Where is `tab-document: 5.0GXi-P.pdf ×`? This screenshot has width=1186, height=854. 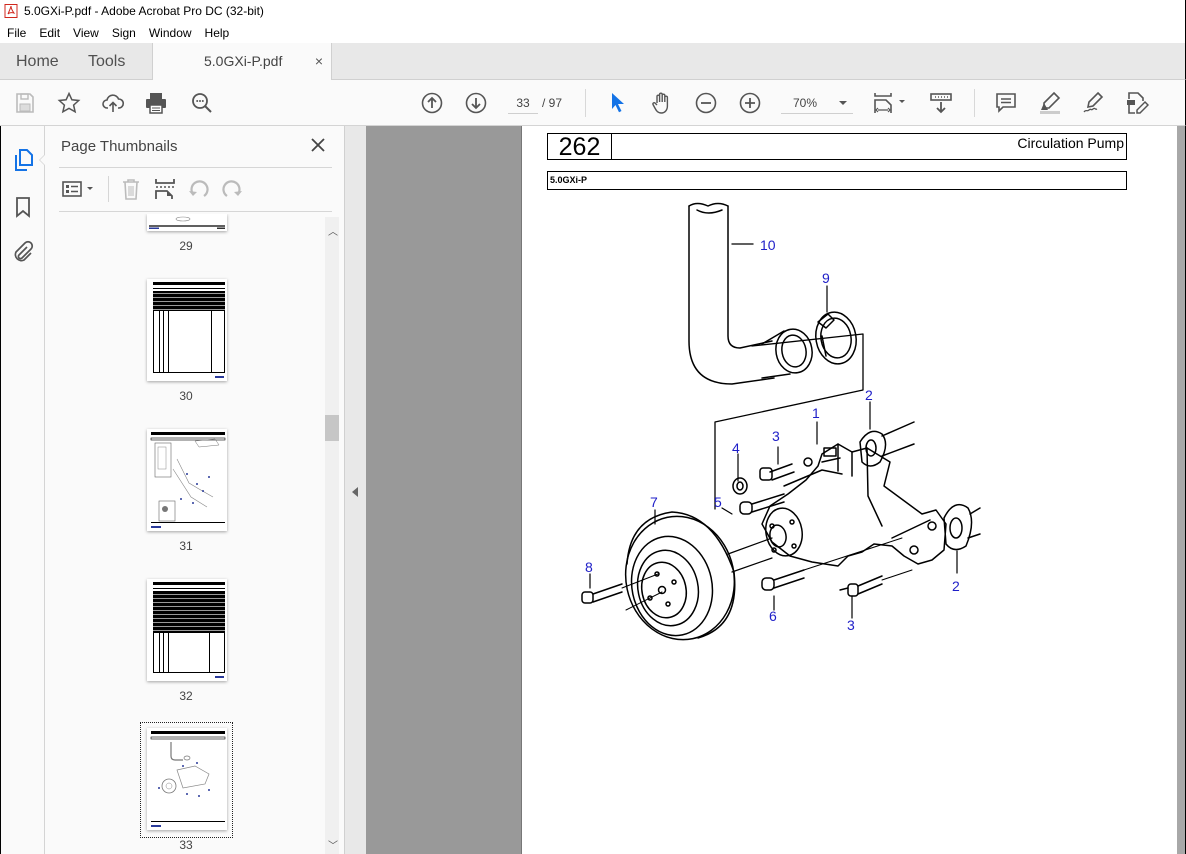
tab-document: 5.0GXi-P.pdf × is located at coordinates (242, 62).